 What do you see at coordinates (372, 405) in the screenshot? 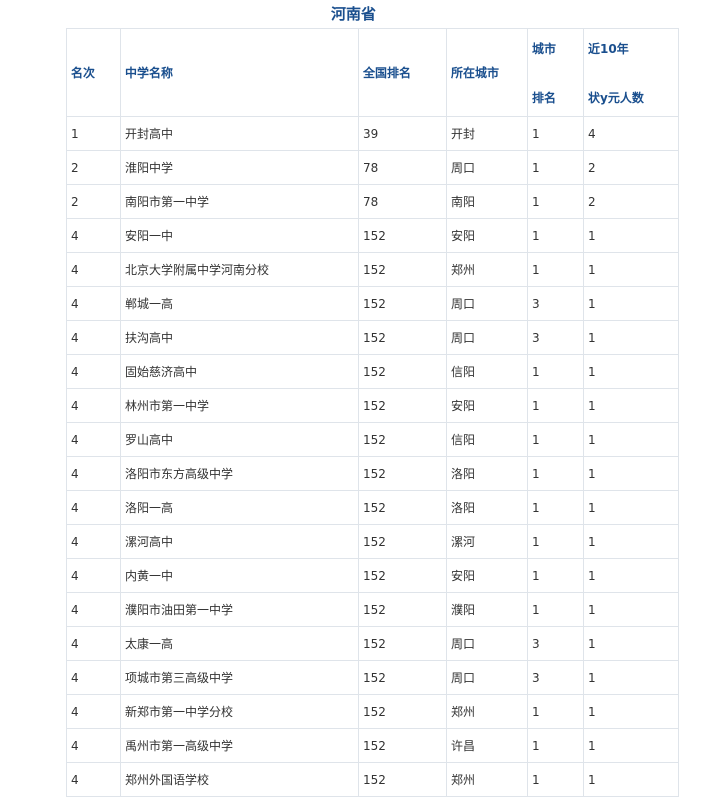
I see `table-row: 4 林州市第一中学 152 安阳 1 1` at bounding box center [372, 405].